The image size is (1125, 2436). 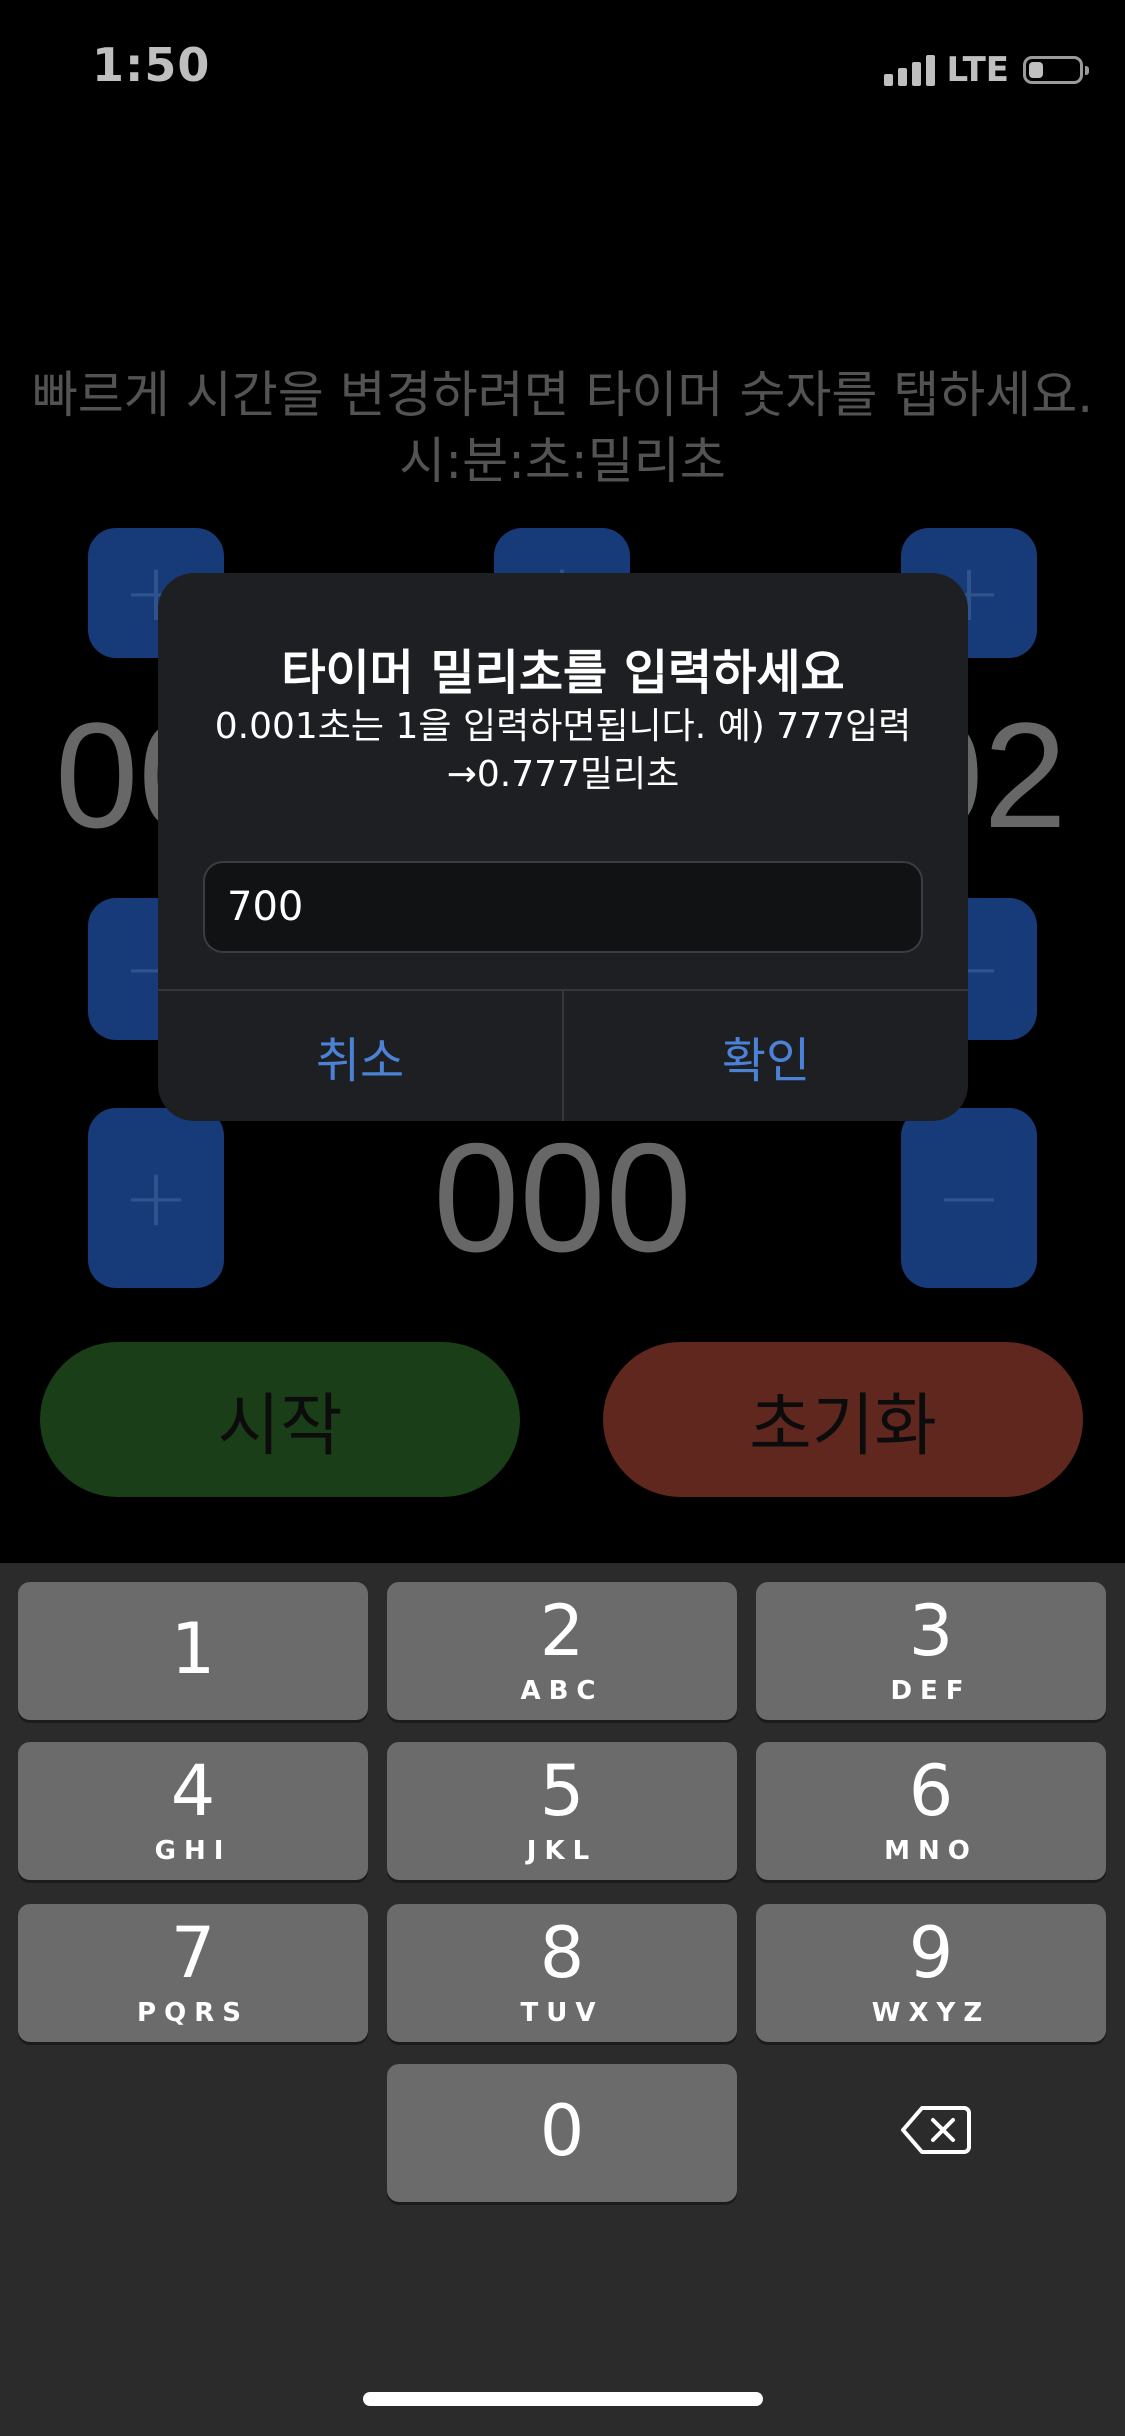 I want to click on home-indicator, so click(x=563, y=2399).